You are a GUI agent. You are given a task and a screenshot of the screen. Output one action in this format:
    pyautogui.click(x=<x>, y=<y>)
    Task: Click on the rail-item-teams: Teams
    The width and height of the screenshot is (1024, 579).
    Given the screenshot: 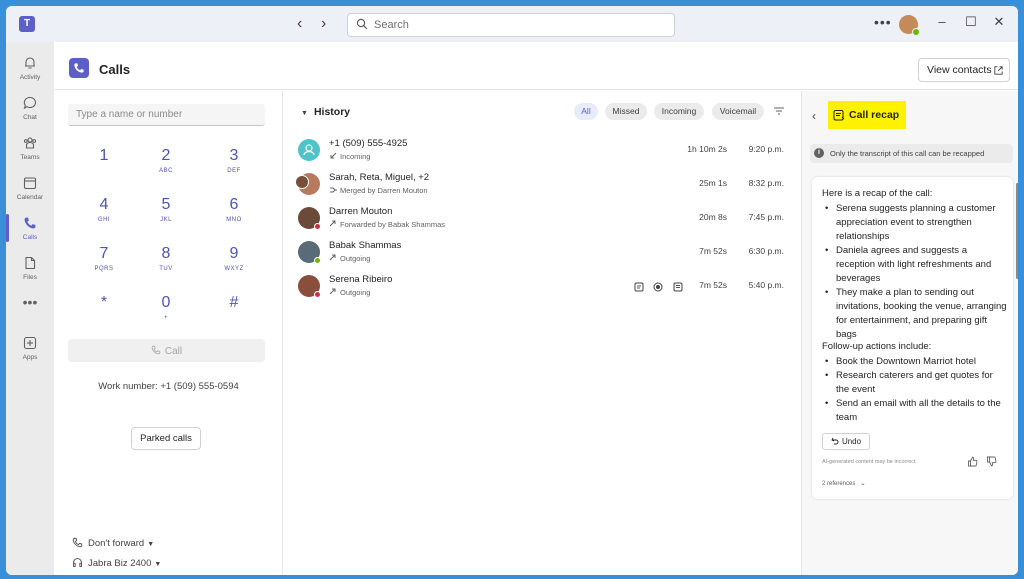 What is the action you would take?
    pyautogui.click(x=30, y=150)
    